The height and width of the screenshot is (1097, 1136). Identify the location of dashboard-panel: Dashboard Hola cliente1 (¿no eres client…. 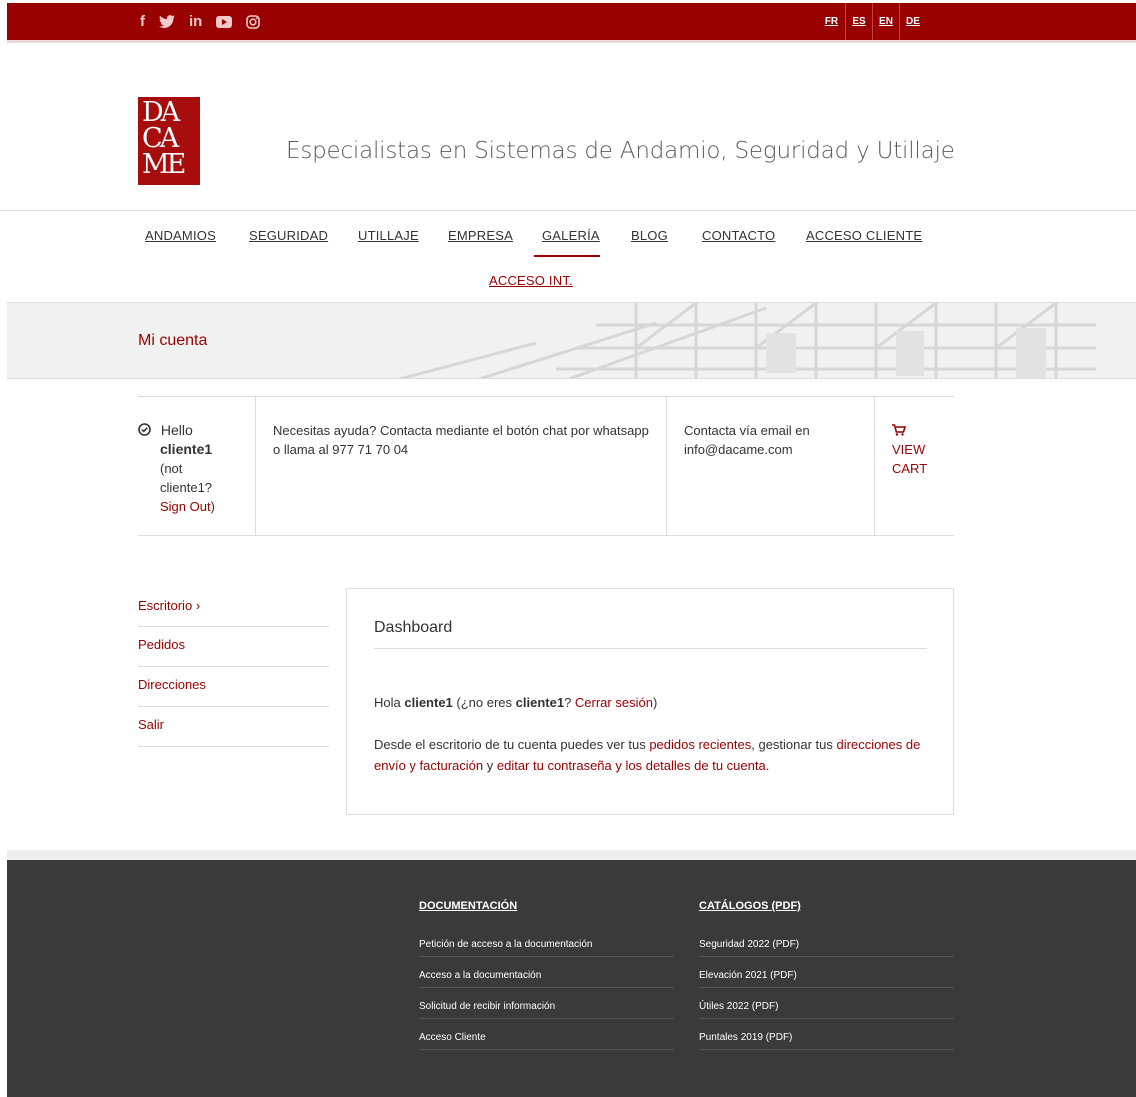
(650, 701).